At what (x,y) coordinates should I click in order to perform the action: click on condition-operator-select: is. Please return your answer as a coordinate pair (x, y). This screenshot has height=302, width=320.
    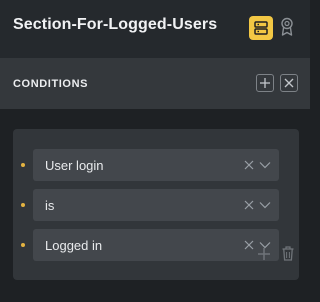
    Looking at the image, I should click on (156, 205).